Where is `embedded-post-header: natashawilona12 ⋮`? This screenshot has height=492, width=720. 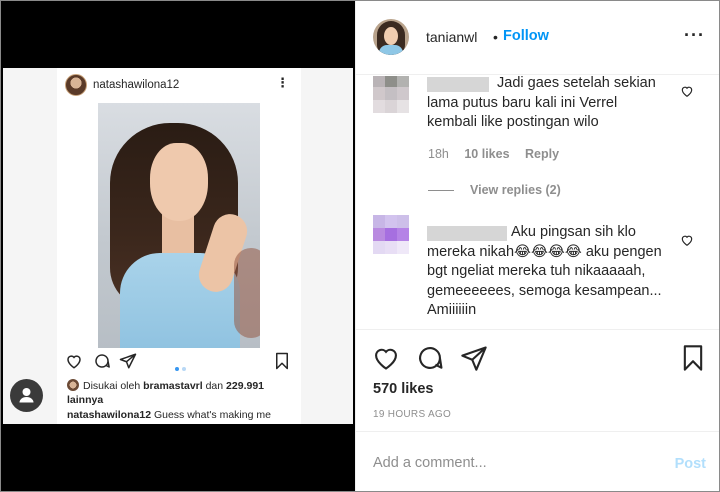 embedded-post-header: natashawilona12 ⋮ is located at coordinates (179, 86).